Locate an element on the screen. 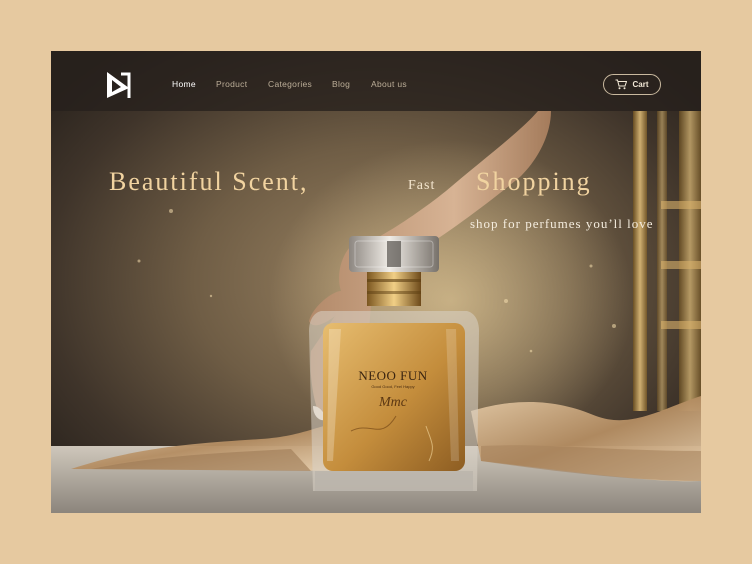 This screenshot has height=564, width=752. hero-subtitle: shop for perfumes you’ll love is located at coordinates (562, 223).